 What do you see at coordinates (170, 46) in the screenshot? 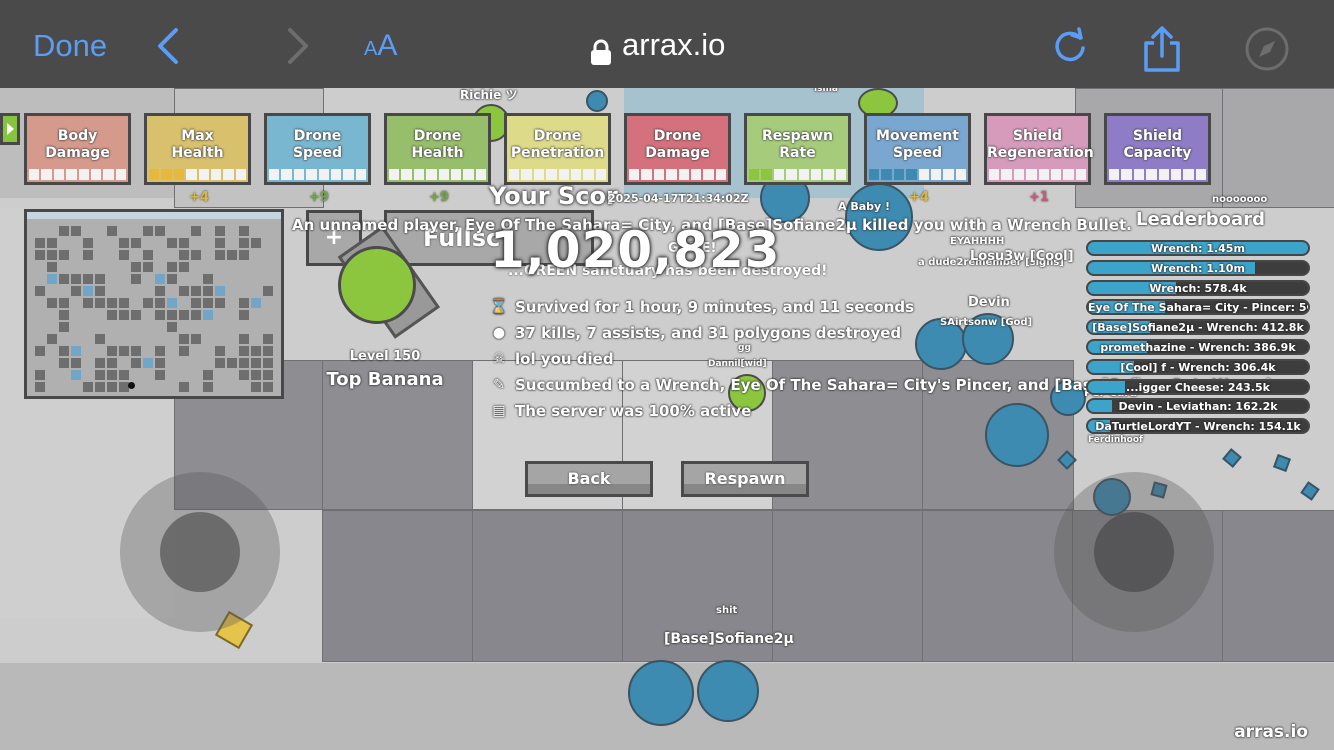
I see `back-chevron-icon` at bounding box center [170, 46].